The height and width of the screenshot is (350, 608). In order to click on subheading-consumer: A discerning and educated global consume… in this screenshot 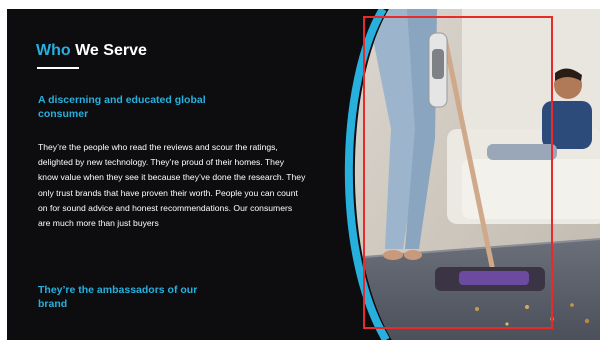, I will do `click(122, 107)`.